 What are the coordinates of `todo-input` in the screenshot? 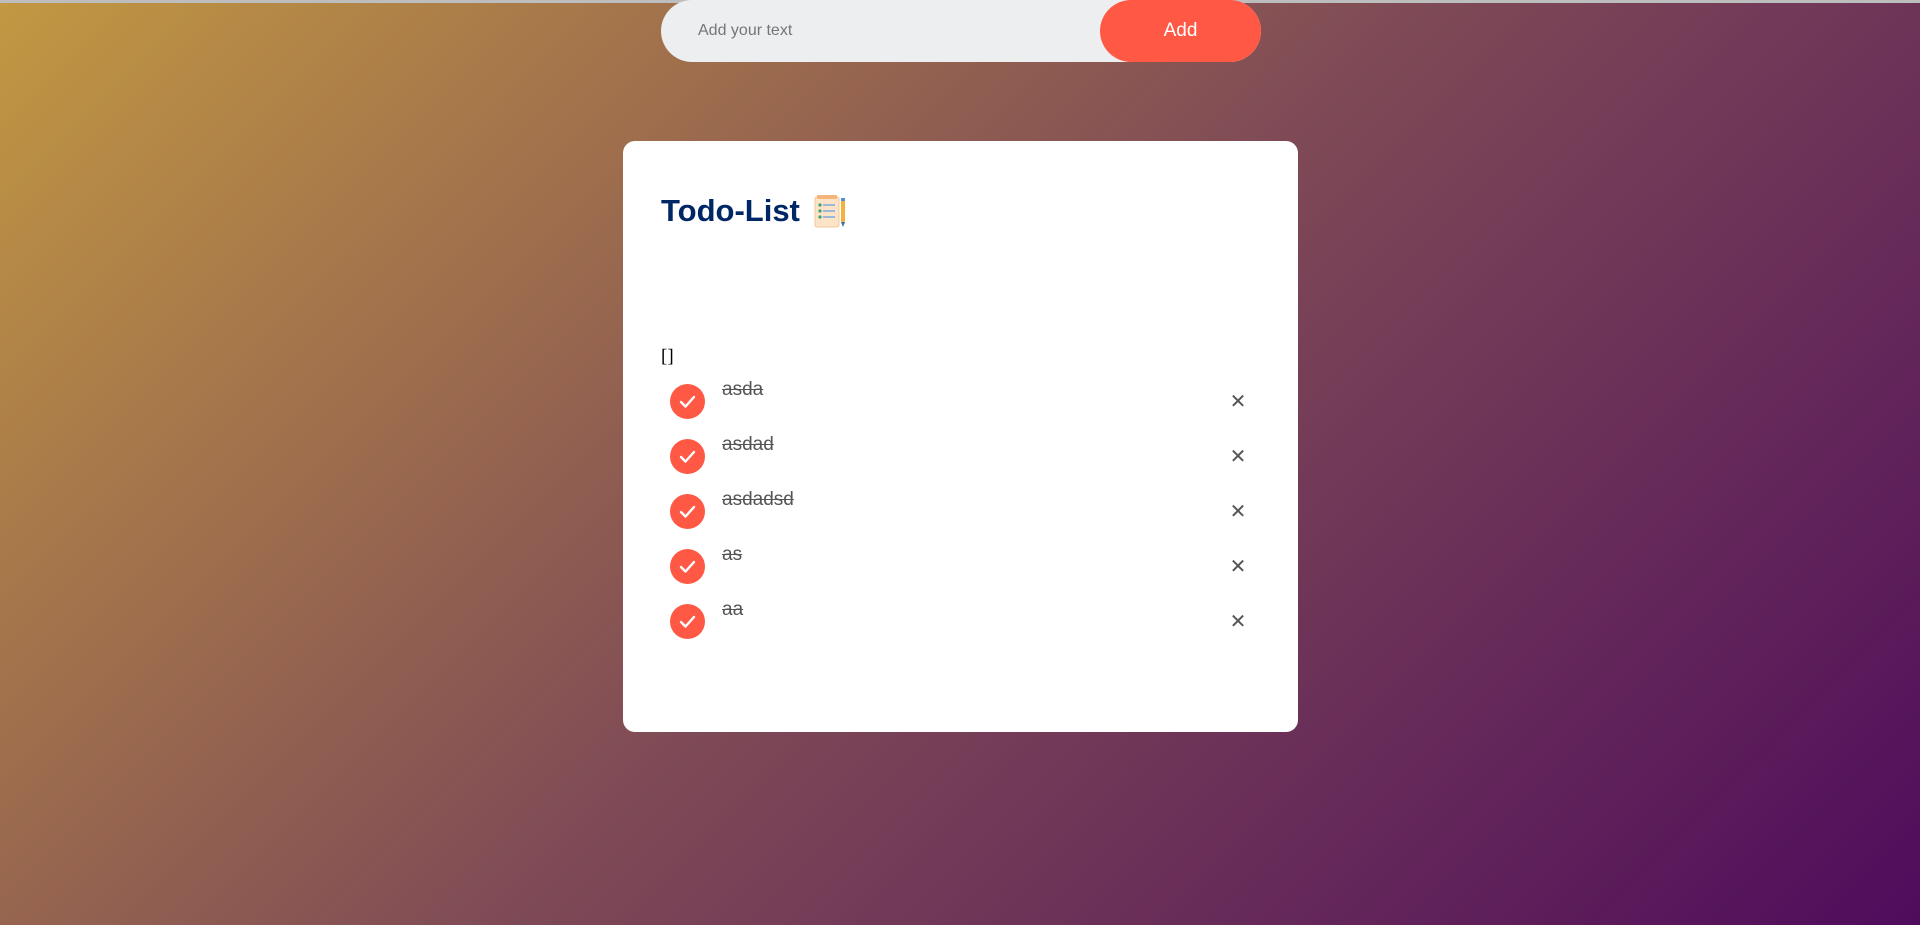 It's located at (880, 31).